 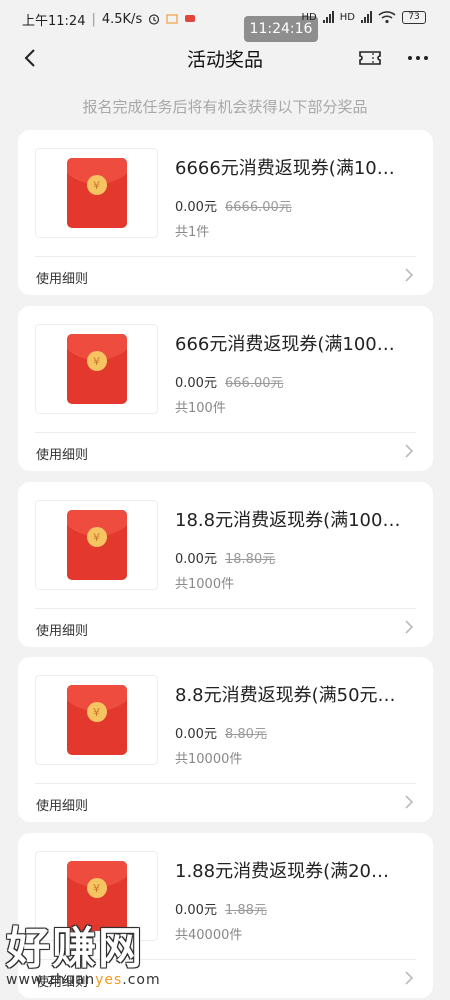 What do you see at coordinates (258, 207) in the screenshot?
I see `prize-original-price: 6666.00元` at bounding box center [258, 207].